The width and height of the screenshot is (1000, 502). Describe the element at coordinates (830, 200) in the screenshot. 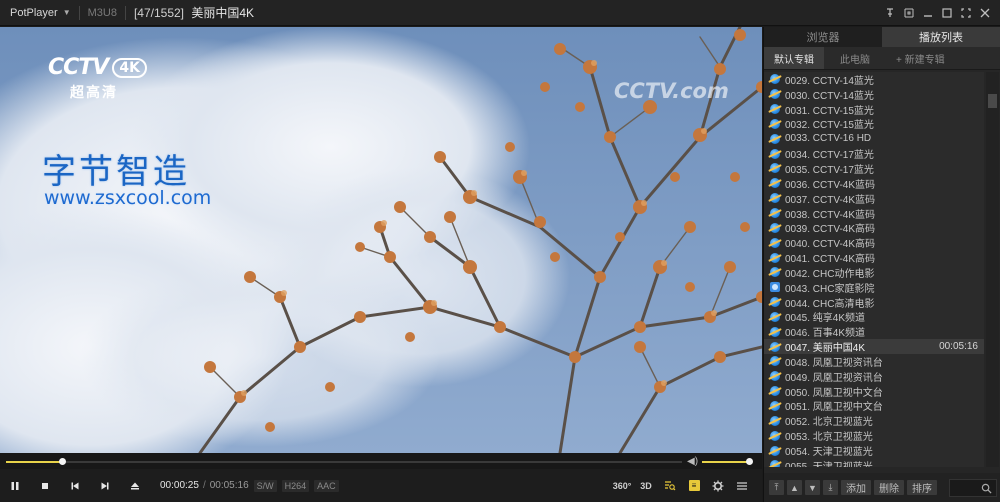

I see `playlist-item-label: 0037. CCTV-4K蓝码` at that location.